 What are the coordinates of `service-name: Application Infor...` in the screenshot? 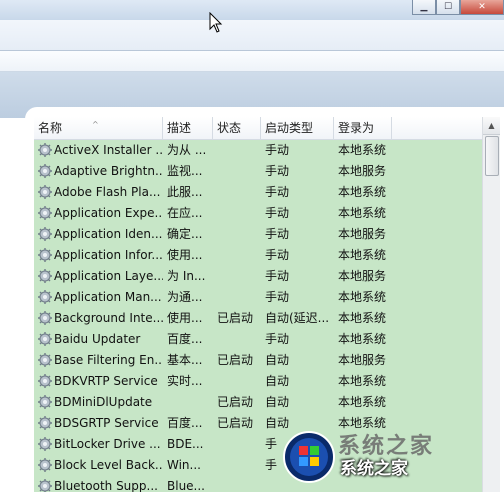 It's located at (108, 255).